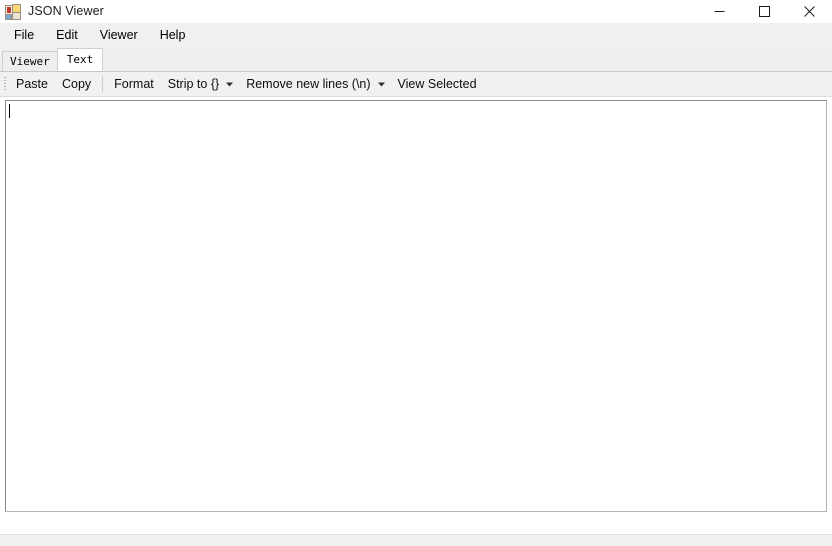  Describe the element at coordinates (173, 35) in the screenshot. I see `menu-item-help: Help` at that location.